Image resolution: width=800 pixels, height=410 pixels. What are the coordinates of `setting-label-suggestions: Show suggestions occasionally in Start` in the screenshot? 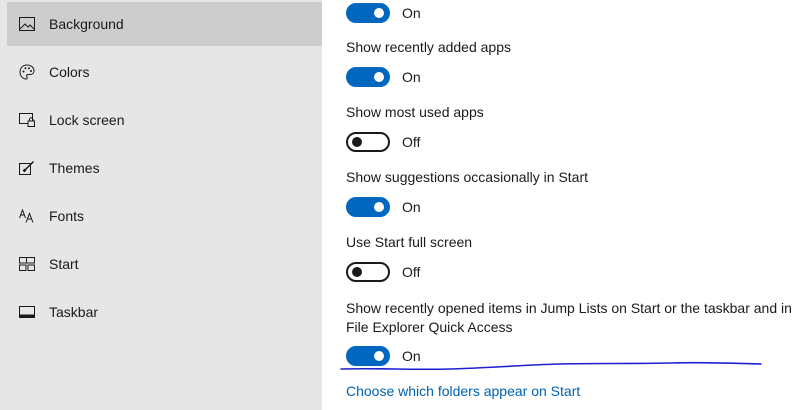 It's located at (467, 177).